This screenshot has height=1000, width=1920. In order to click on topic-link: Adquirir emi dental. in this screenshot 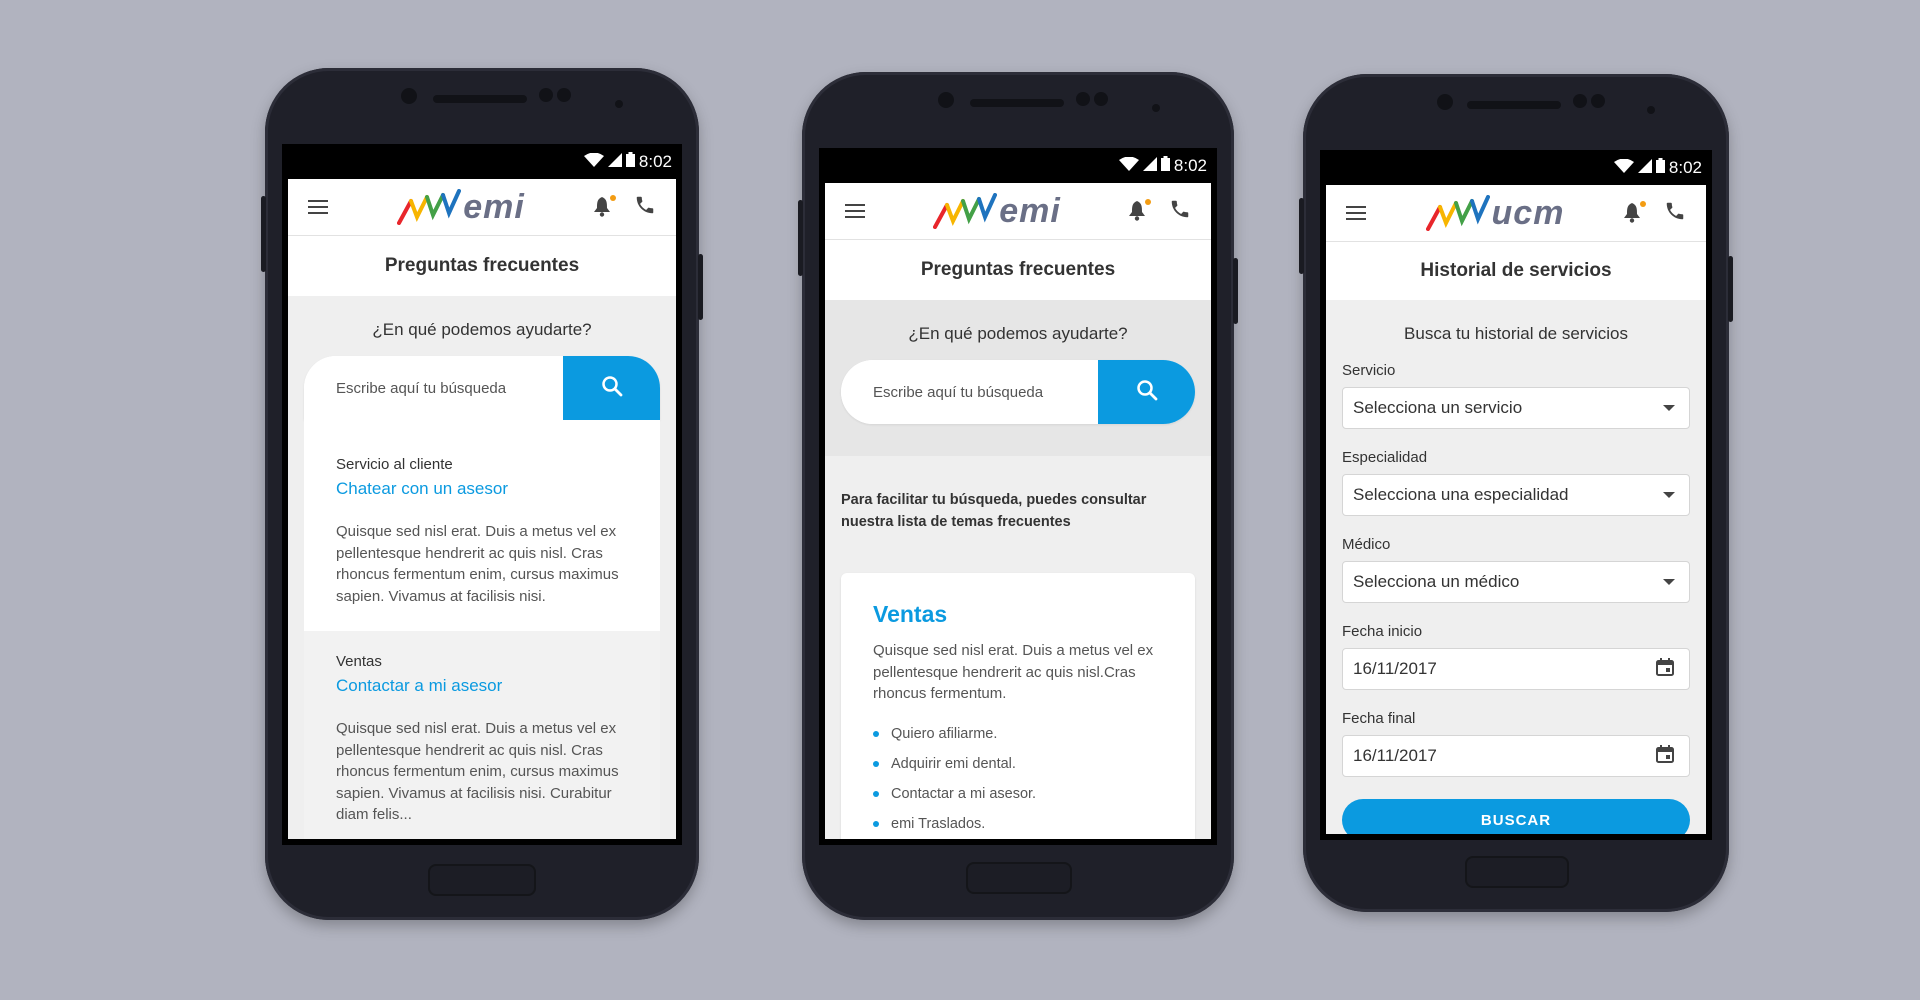, I will do `click(1018, 764)`.